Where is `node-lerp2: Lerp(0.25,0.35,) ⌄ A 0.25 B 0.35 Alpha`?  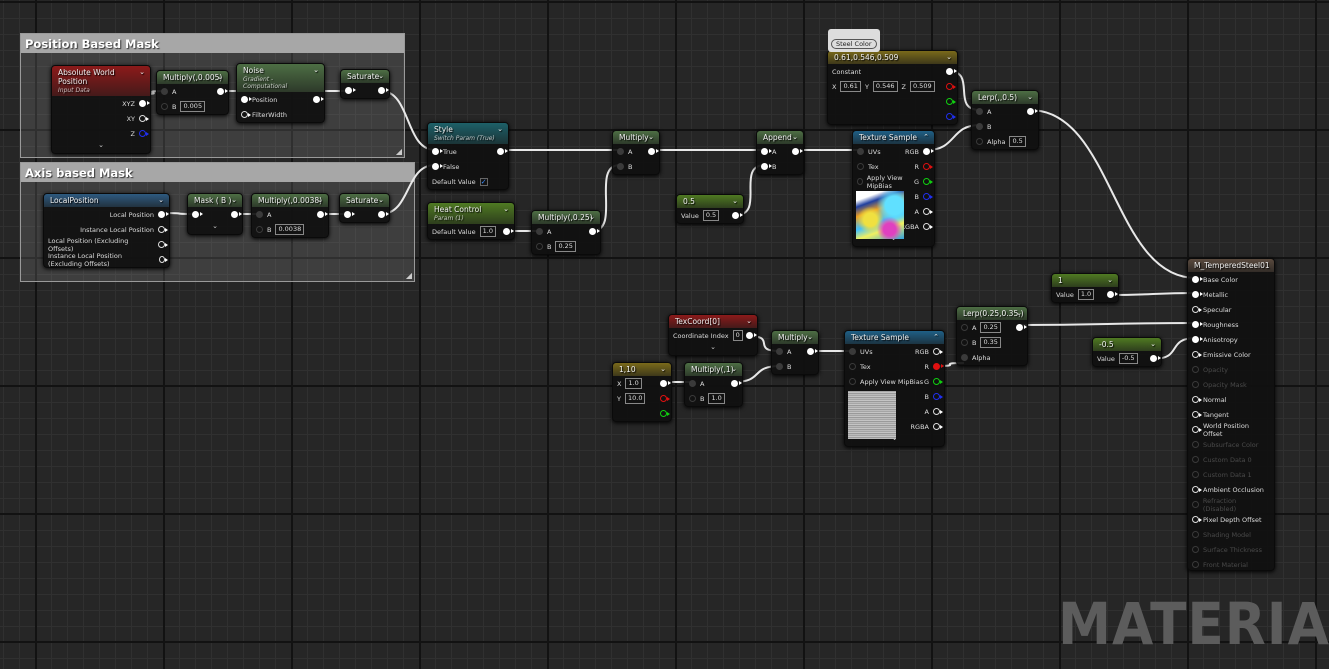 node-lerp2: Lerp(0.25,0.35,) ⌄ A 0.25 B 0.35 Alpha is located at coordinates (992, 336).